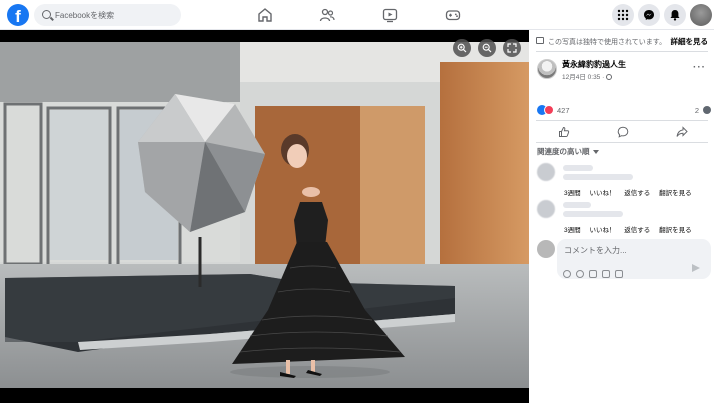 This screenshot has height=403, width=714. What do you see at coordinates (594, 64) in the screenshot?
I see `author-name: 黃永緯豹豹過人生` at bounding box center [594, 64].